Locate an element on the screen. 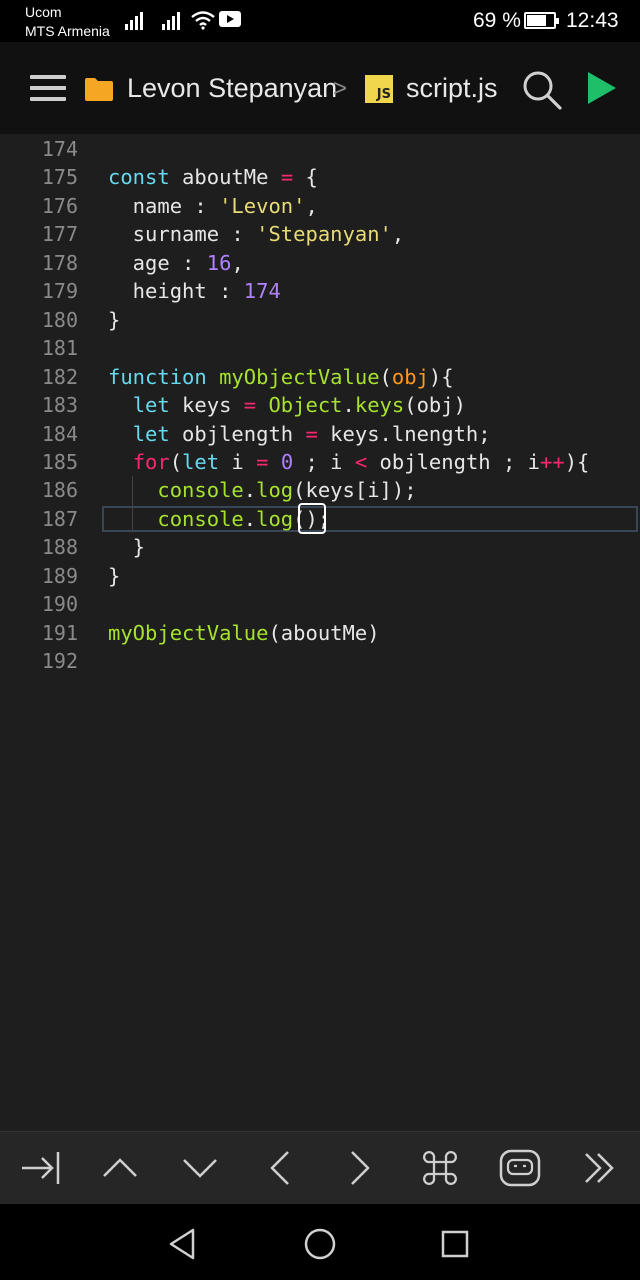 The image size is (640, 1280). code-line: 189} is located at coordinates (320, 576).